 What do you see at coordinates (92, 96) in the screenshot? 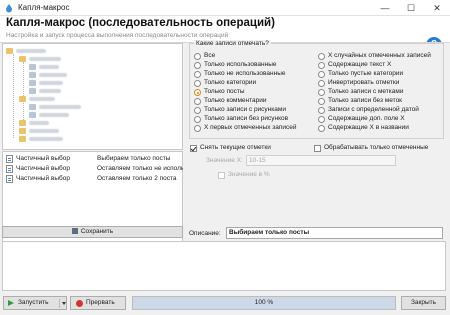
I see `site-tree` at bounding box center [92, 96].